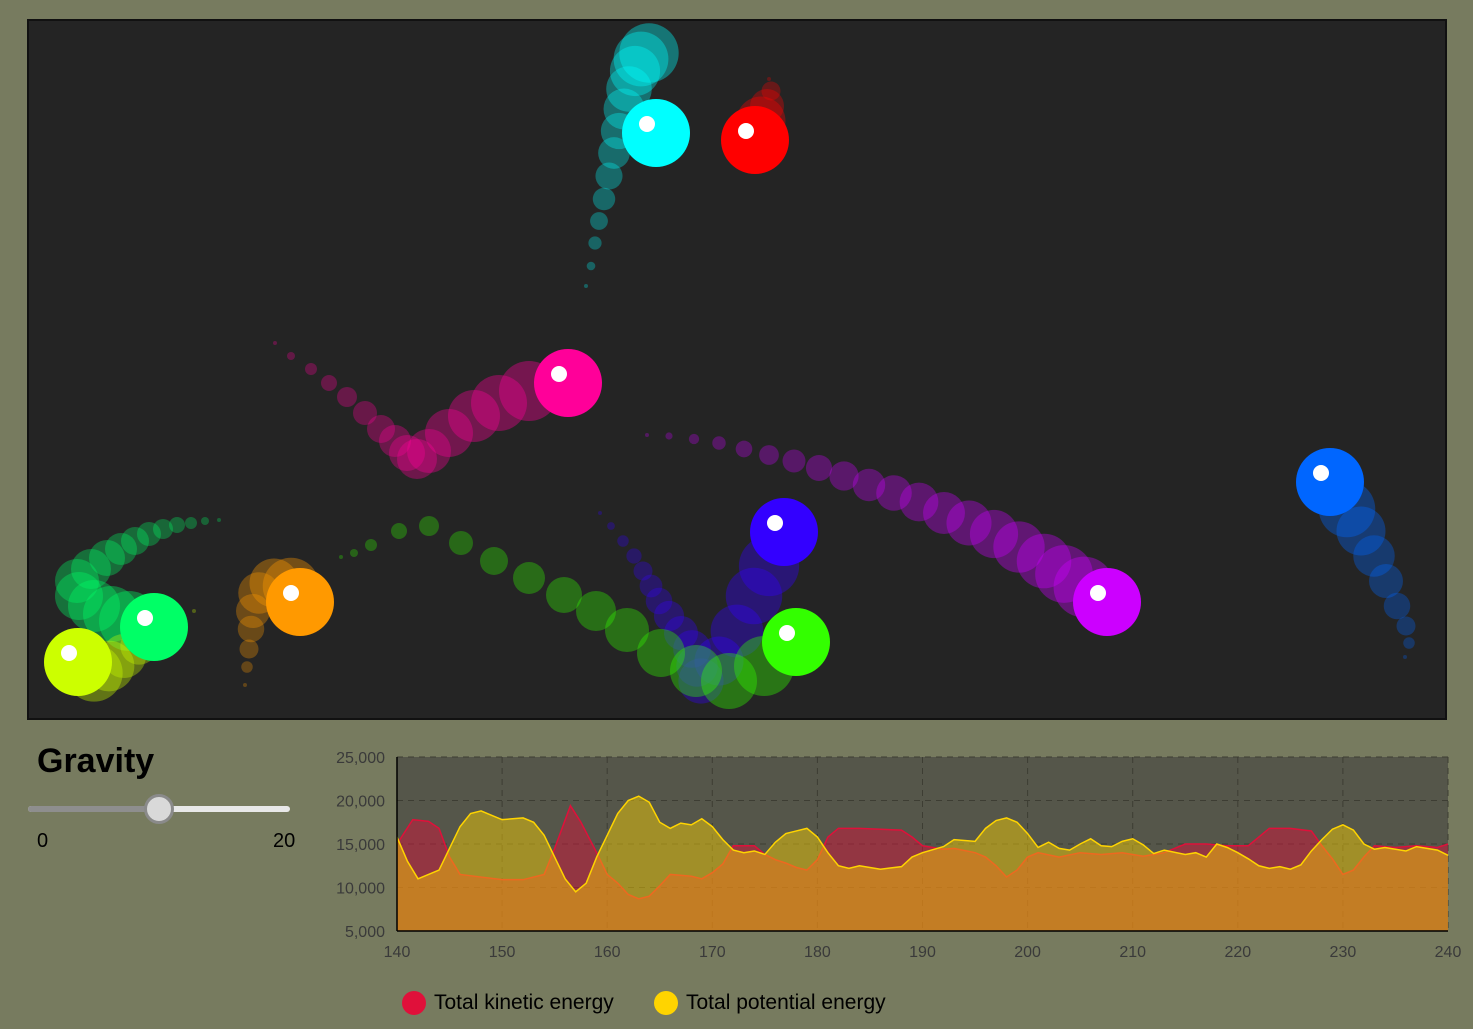  I want to click on gravity-title: Gravity, so click(96, 761).